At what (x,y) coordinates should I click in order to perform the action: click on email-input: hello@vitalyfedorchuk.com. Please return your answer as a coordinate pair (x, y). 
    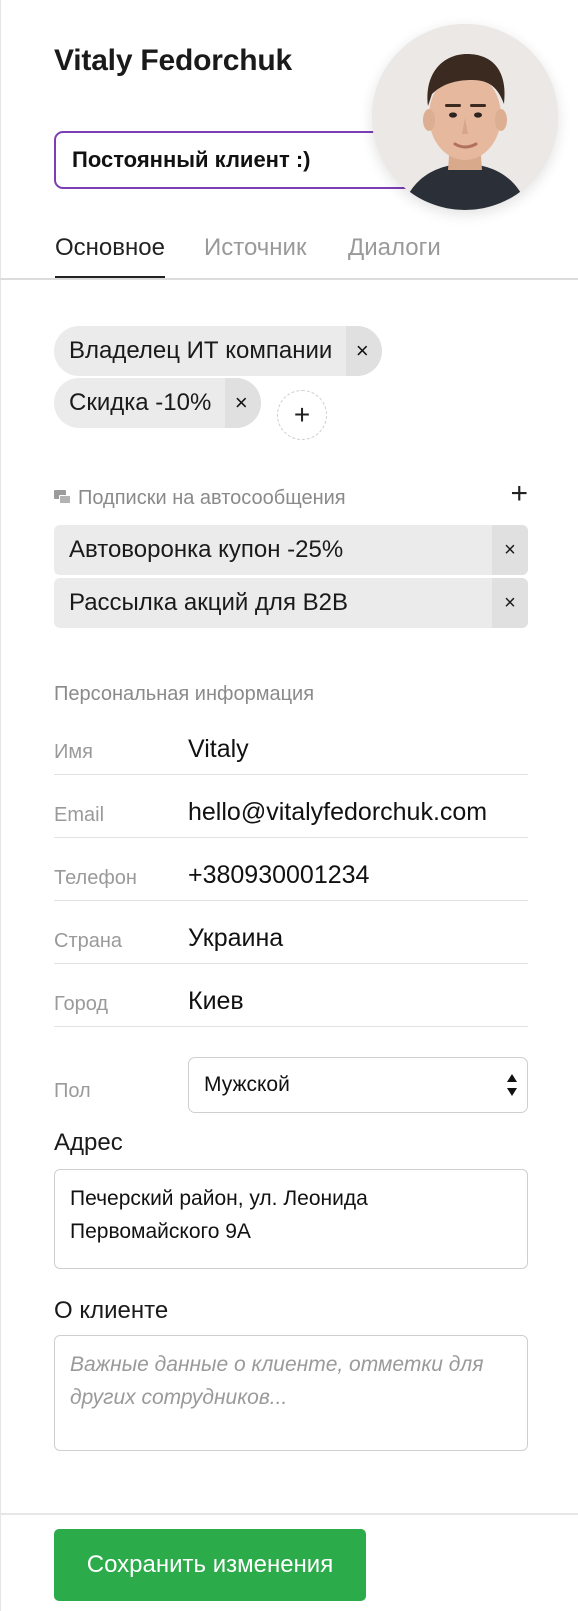
    Looking at the image, I should click on (337, 812).